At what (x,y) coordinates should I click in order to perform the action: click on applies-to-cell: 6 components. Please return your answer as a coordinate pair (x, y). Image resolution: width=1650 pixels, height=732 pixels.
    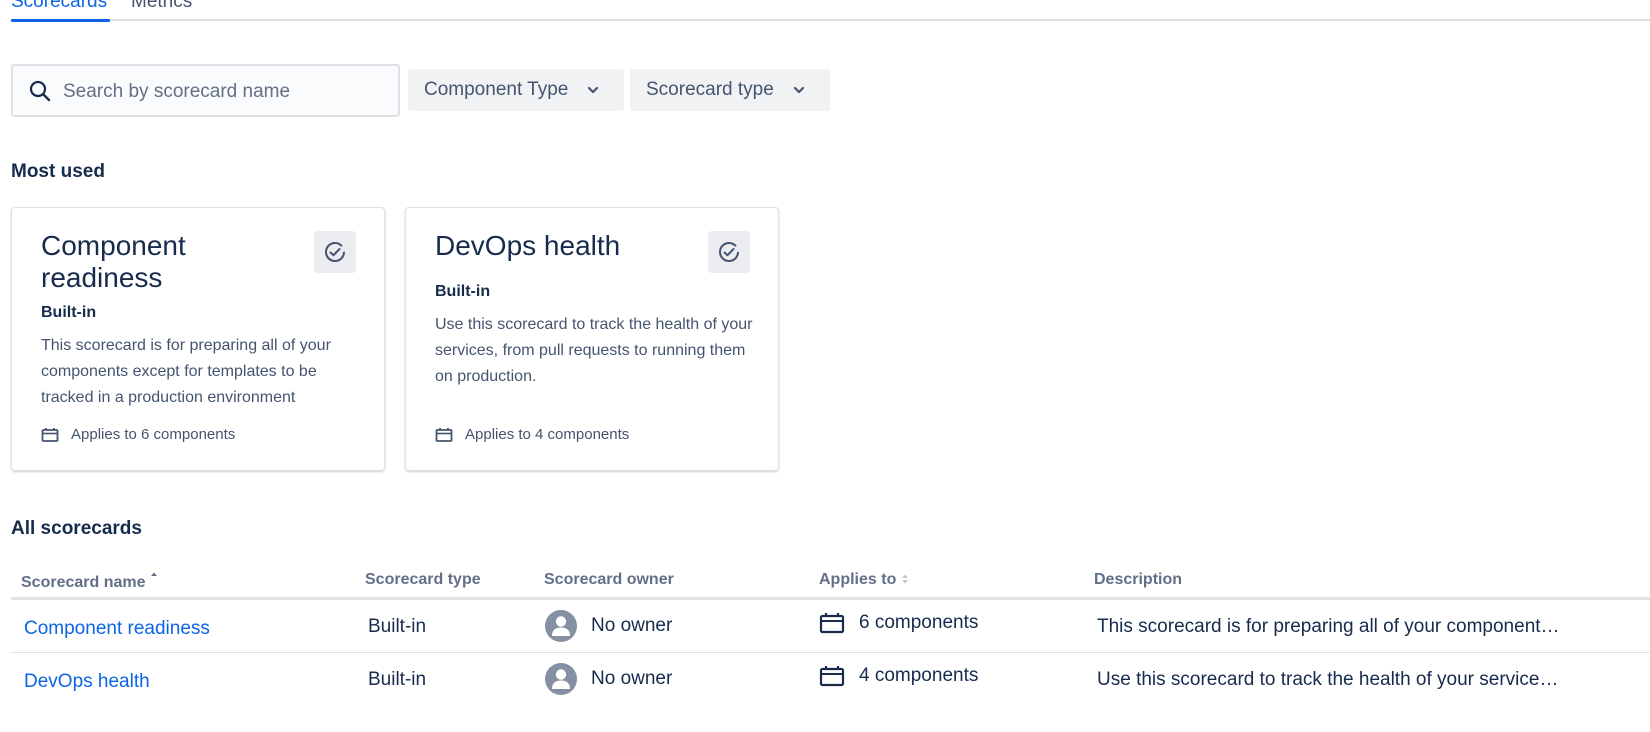
    Looking at the image, I should click on (898, 623).